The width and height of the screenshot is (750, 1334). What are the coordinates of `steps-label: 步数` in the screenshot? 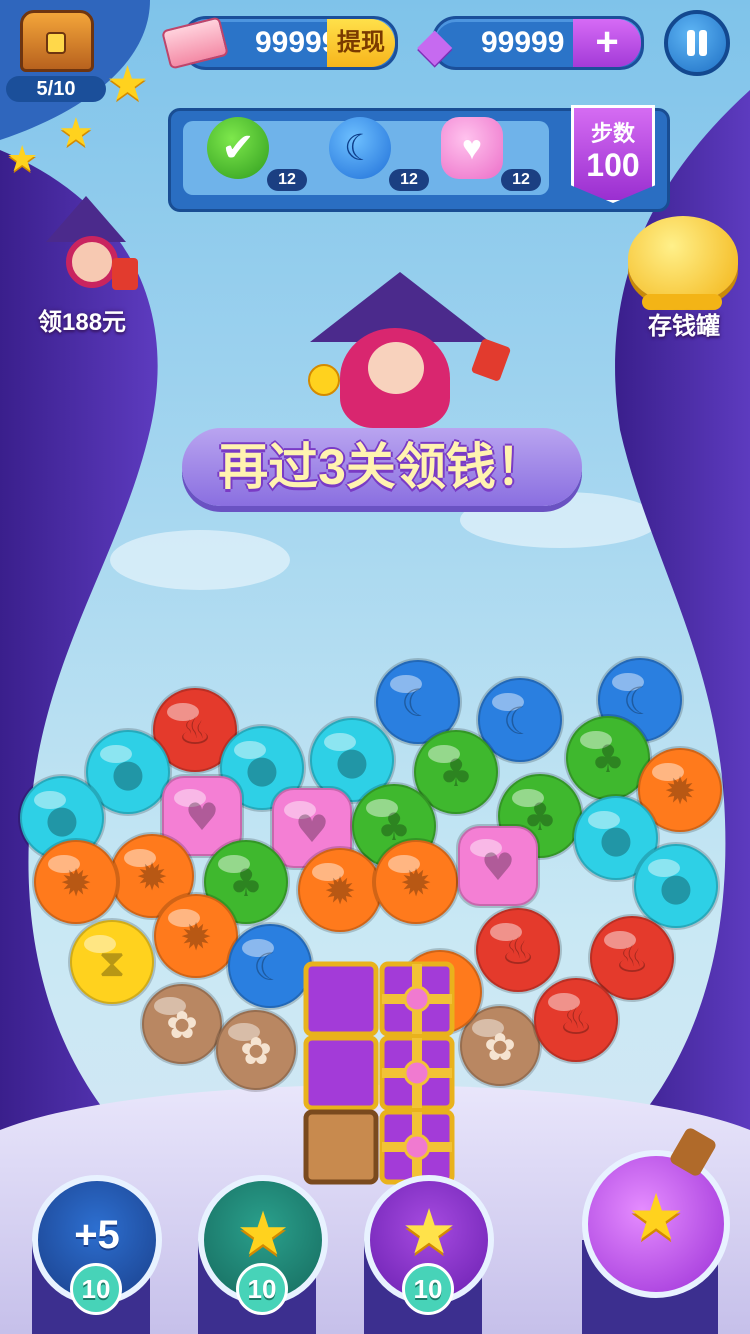 It's located at (612, 133).